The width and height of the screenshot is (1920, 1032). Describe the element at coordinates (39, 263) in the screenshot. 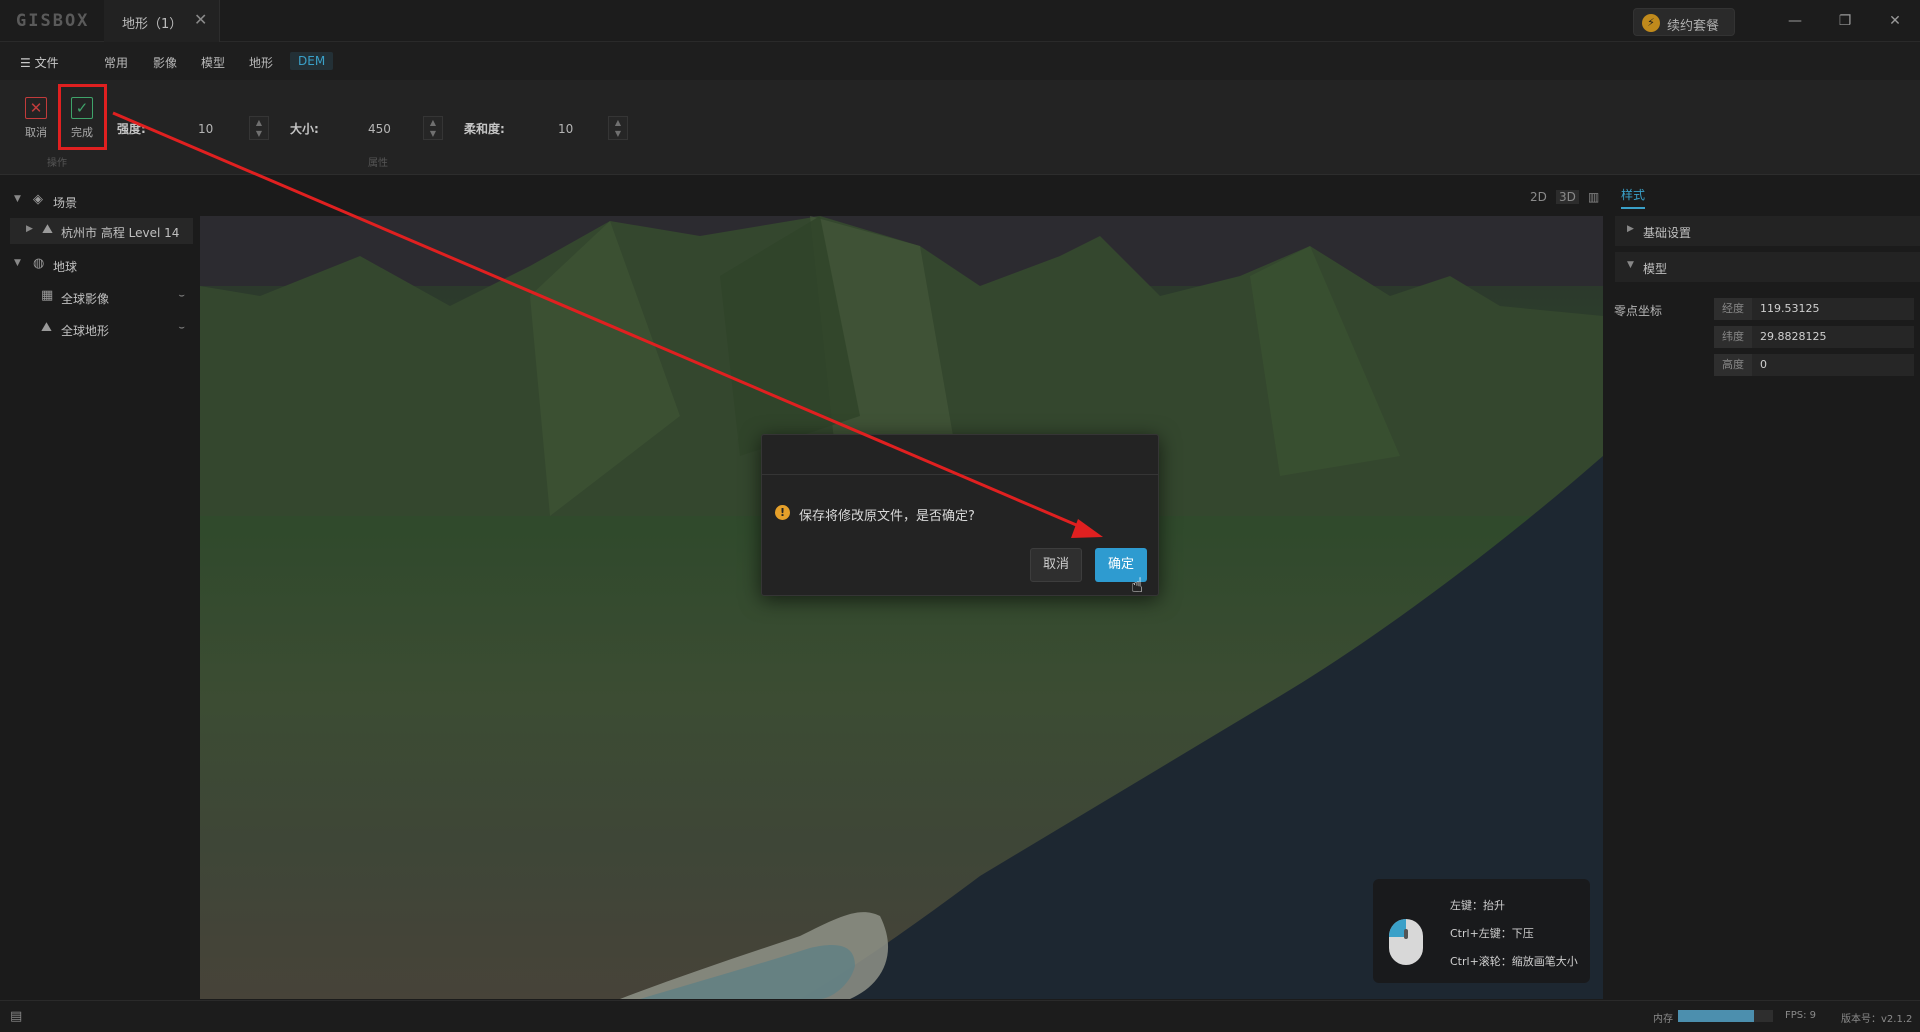

I see `globe-icon: ◍` at that location.